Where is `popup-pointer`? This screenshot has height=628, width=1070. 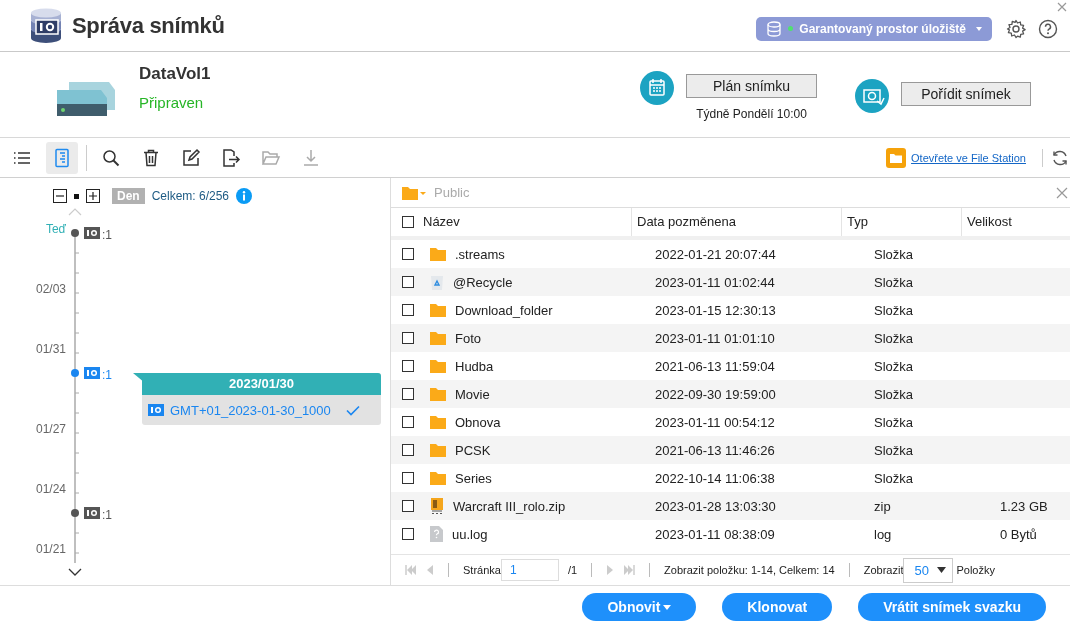
popup-pointer is located at coordinates (139, 378).